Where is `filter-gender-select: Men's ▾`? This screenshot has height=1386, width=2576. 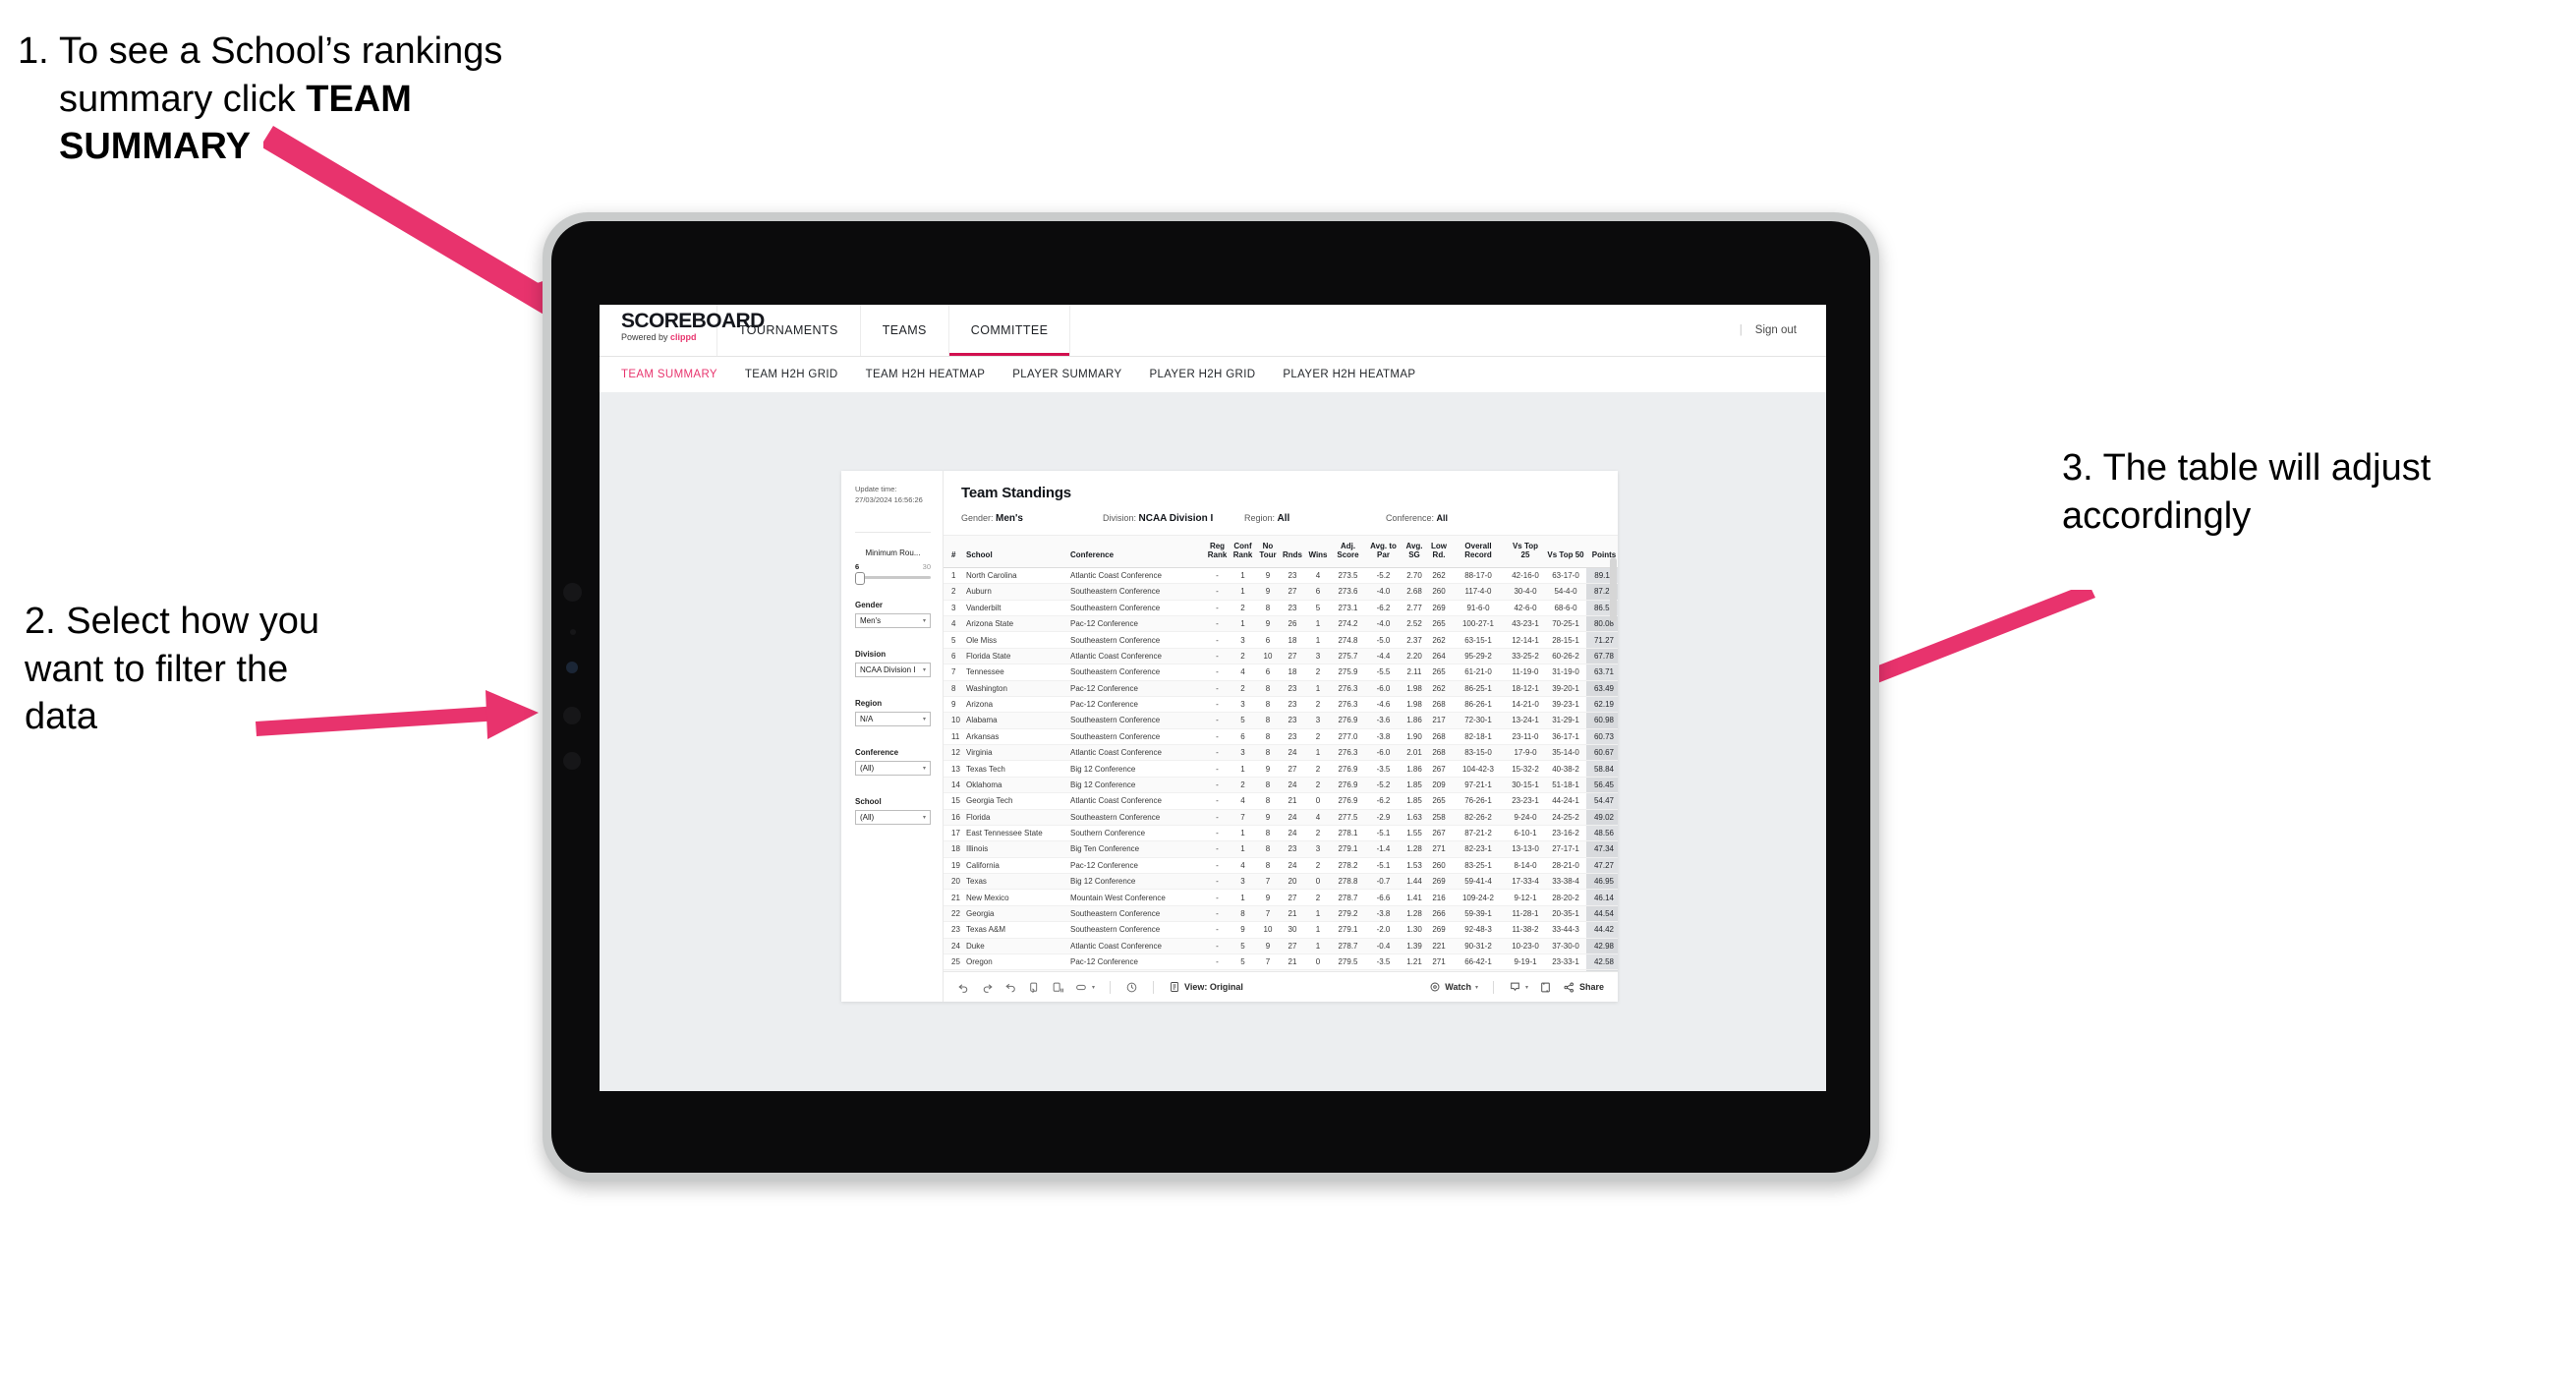
filter-gender-select: Men's ▾ is located at coordinates (893, 620).